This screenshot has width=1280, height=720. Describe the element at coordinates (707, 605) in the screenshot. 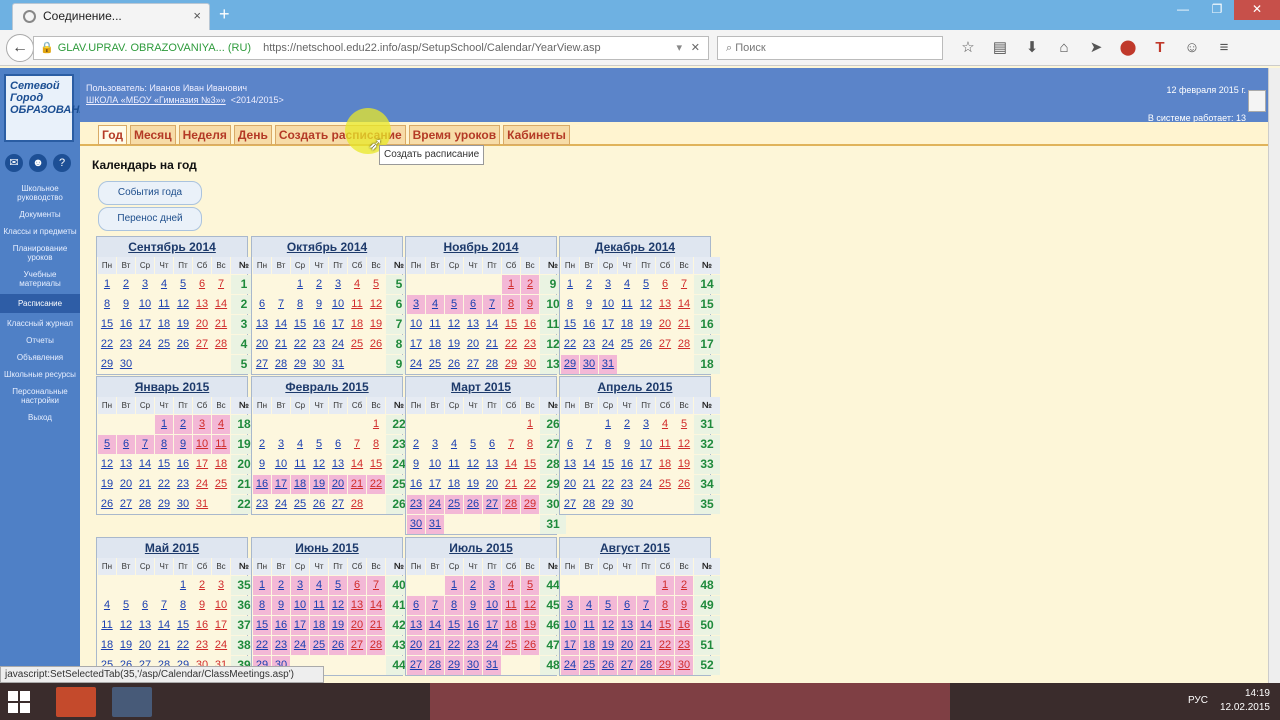

I see `week-number-cell: 49` at that location.